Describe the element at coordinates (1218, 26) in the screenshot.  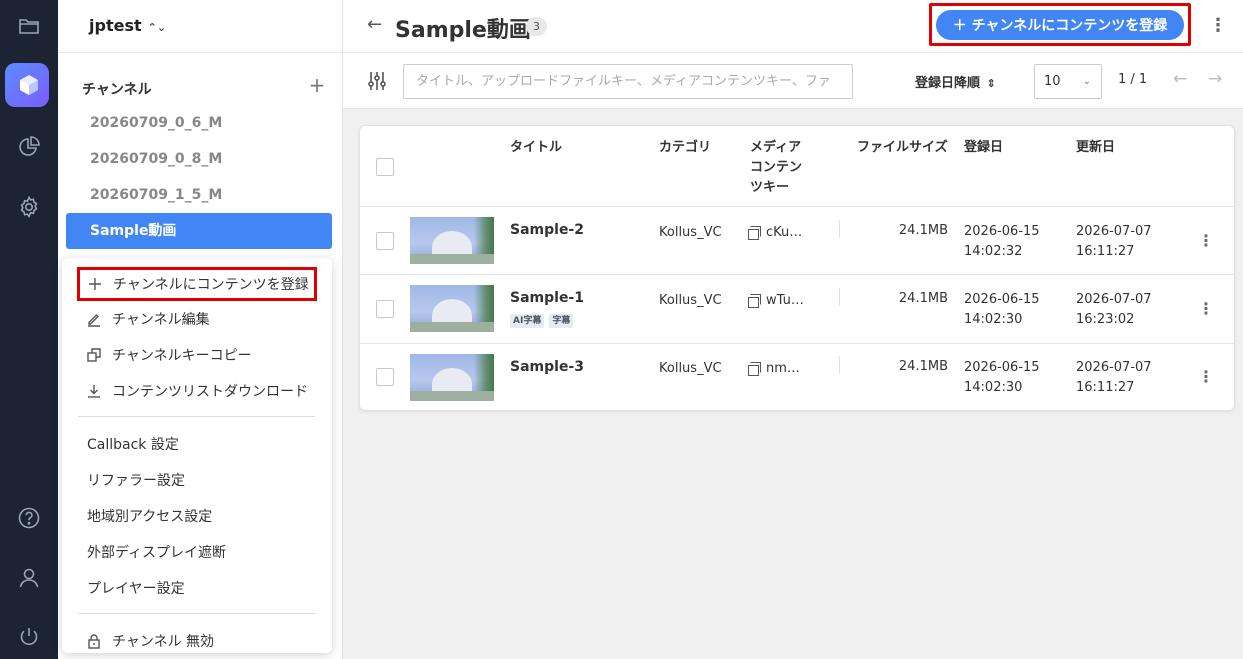
I see `more-options-icon: ⋮` at that location.